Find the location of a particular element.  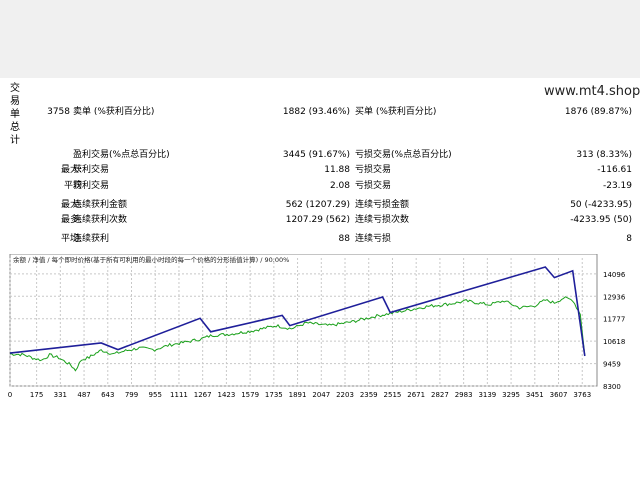

stats-cell-c: 盈利交易(%点总百分比) is located at coordinates (121, 155).